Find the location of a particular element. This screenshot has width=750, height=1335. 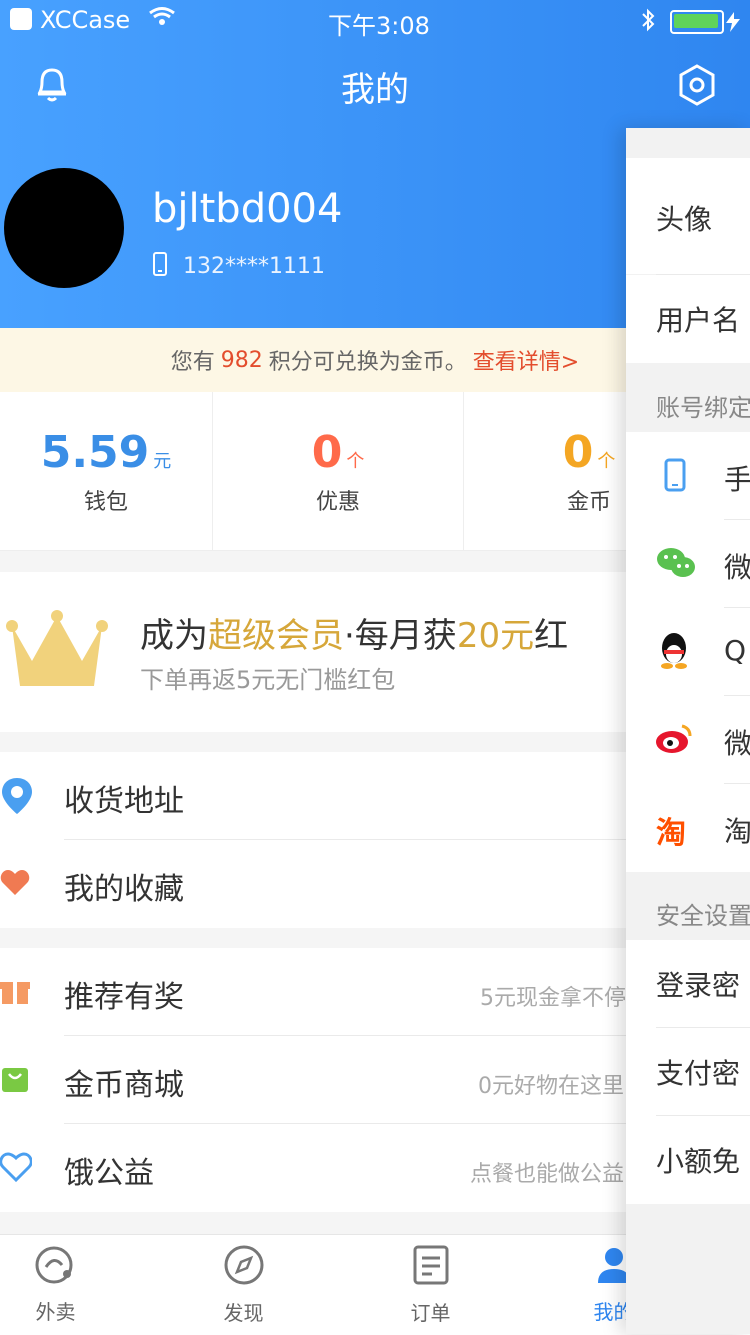

bind-phone-row: 手 is located at coordinates (688, 476).